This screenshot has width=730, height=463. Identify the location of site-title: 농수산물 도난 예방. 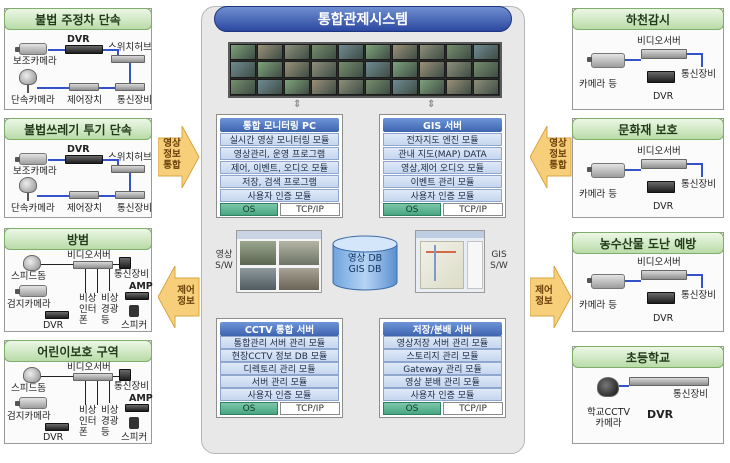
(648, 243).